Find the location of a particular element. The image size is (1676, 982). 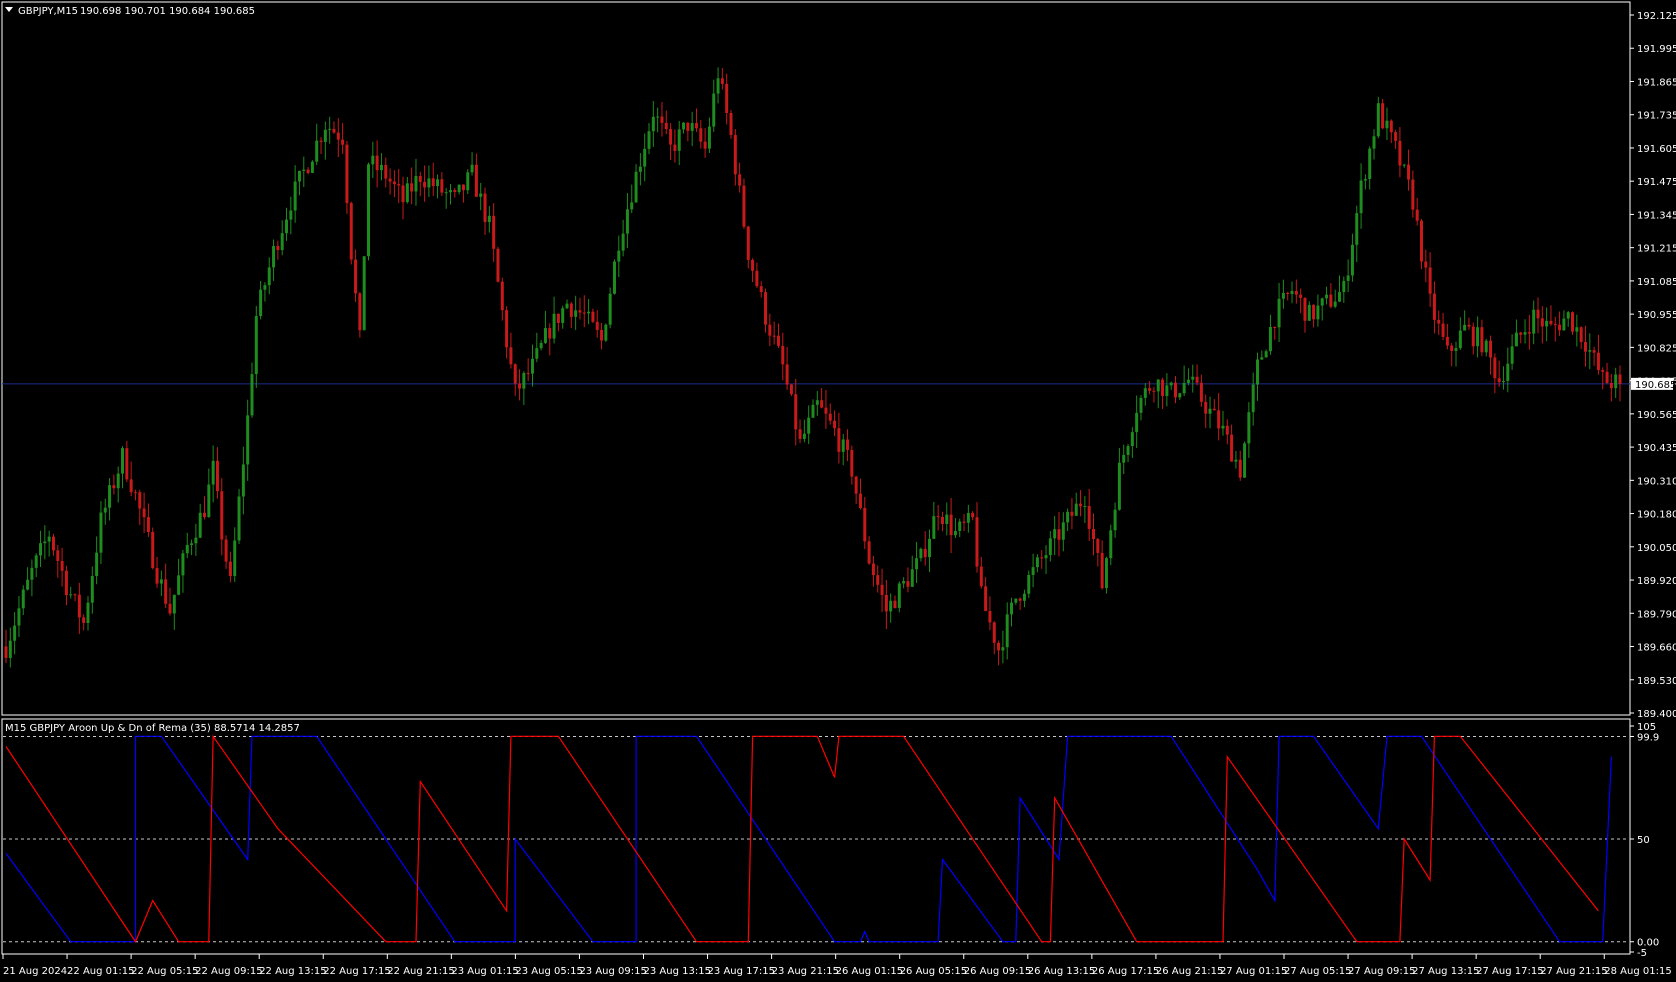

time-label: 28 Aug 01:15 is located at coordinates (1637, 971).